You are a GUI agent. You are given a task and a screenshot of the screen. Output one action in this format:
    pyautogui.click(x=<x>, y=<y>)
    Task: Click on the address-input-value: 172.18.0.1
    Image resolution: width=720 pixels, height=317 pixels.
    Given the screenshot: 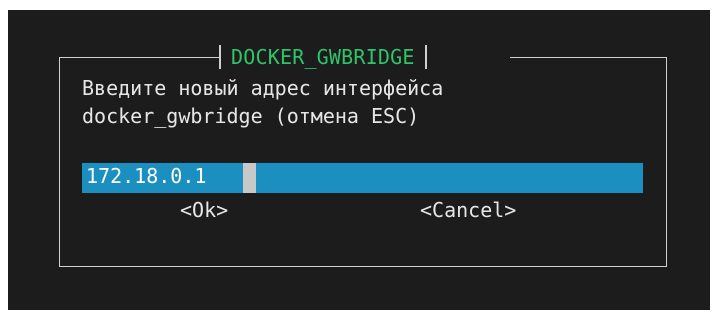 What is the action you would take?
    pyautogui.click(x=146, y=176)
    